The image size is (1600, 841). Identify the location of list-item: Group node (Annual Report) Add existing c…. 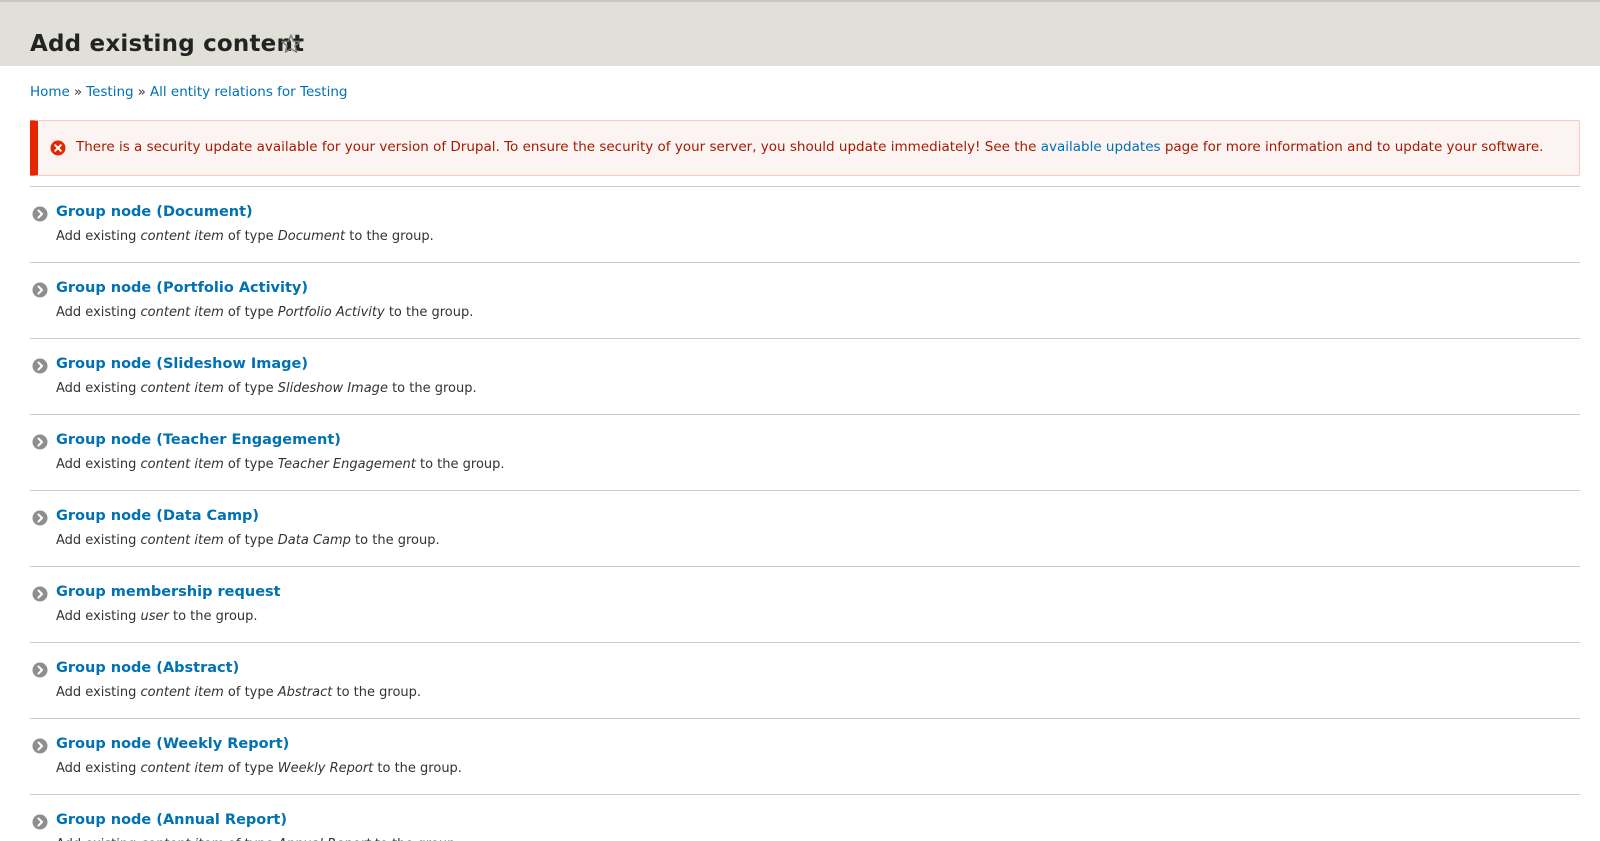
(805, 818).